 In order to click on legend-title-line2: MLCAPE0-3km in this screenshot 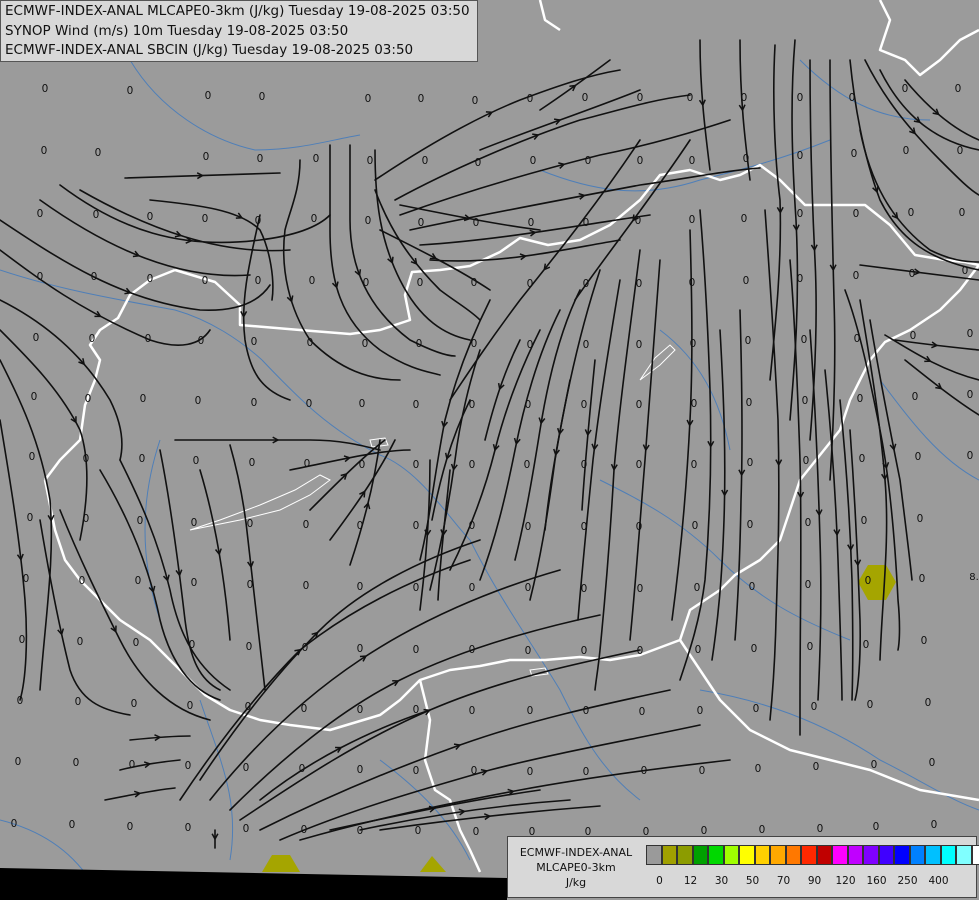, I will do `click(576, 867)`.